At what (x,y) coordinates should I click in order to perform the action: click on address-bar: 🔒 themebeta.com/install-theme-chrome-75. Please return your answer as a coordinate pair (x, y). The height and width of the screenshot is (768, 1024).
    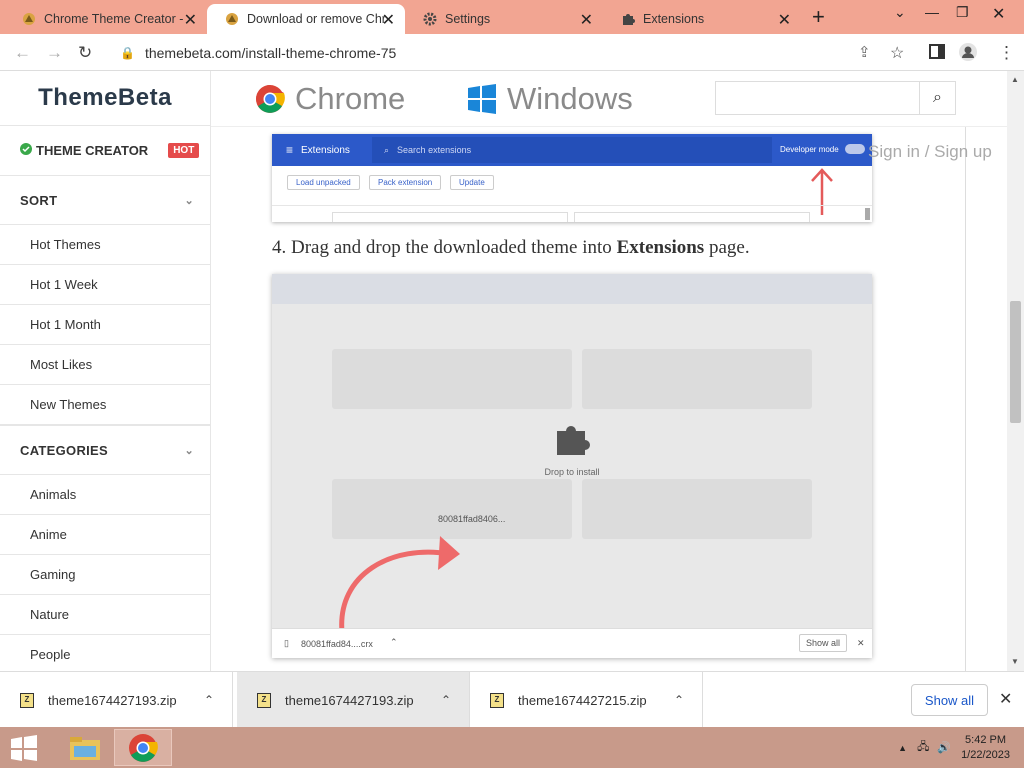
    Looking at the image, I should click on (468, 52).